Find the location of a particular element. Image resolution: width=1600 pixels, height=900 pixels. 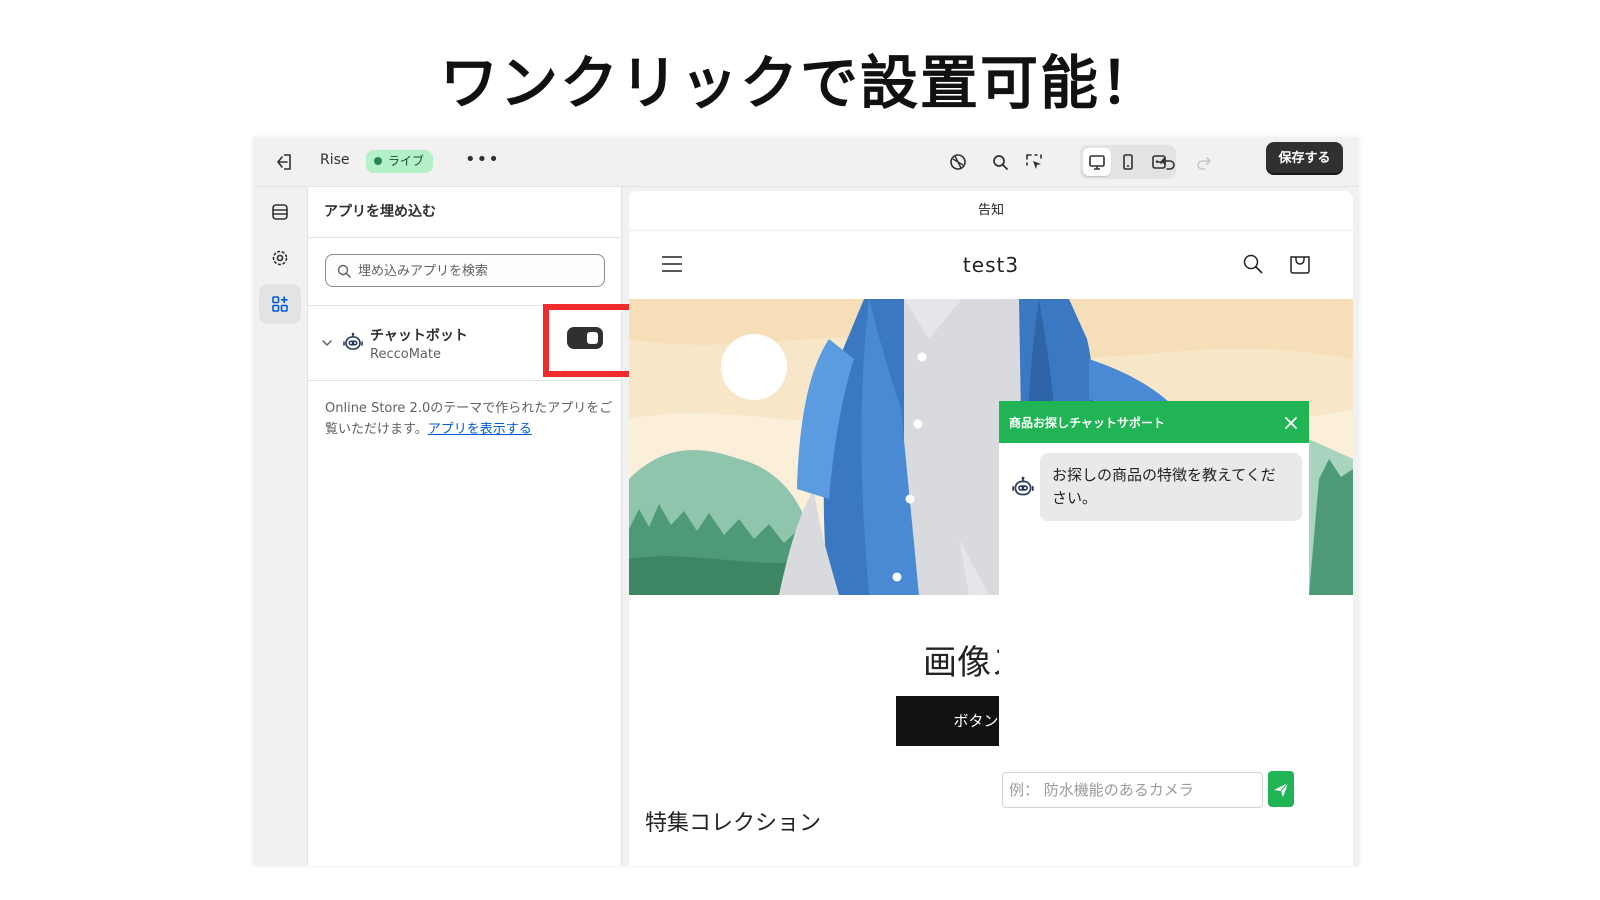

toggle-knob is located at coordinates (592, 338).